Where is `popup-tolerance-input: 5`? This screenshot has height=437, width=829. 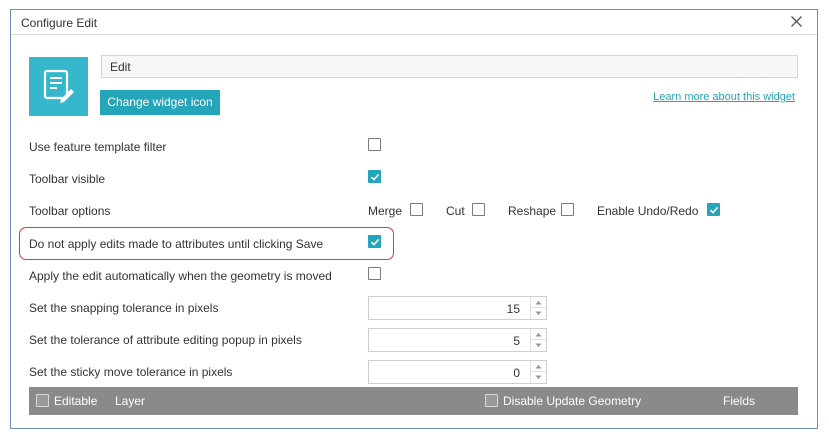
popup-tolerance-input: 5 is located at coordinates (457, 340).